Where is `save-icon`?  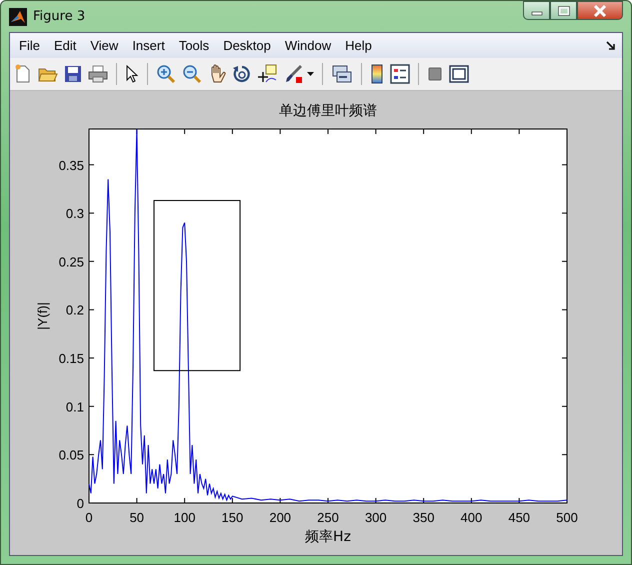 save-icon is located at coordinates (73, 74).